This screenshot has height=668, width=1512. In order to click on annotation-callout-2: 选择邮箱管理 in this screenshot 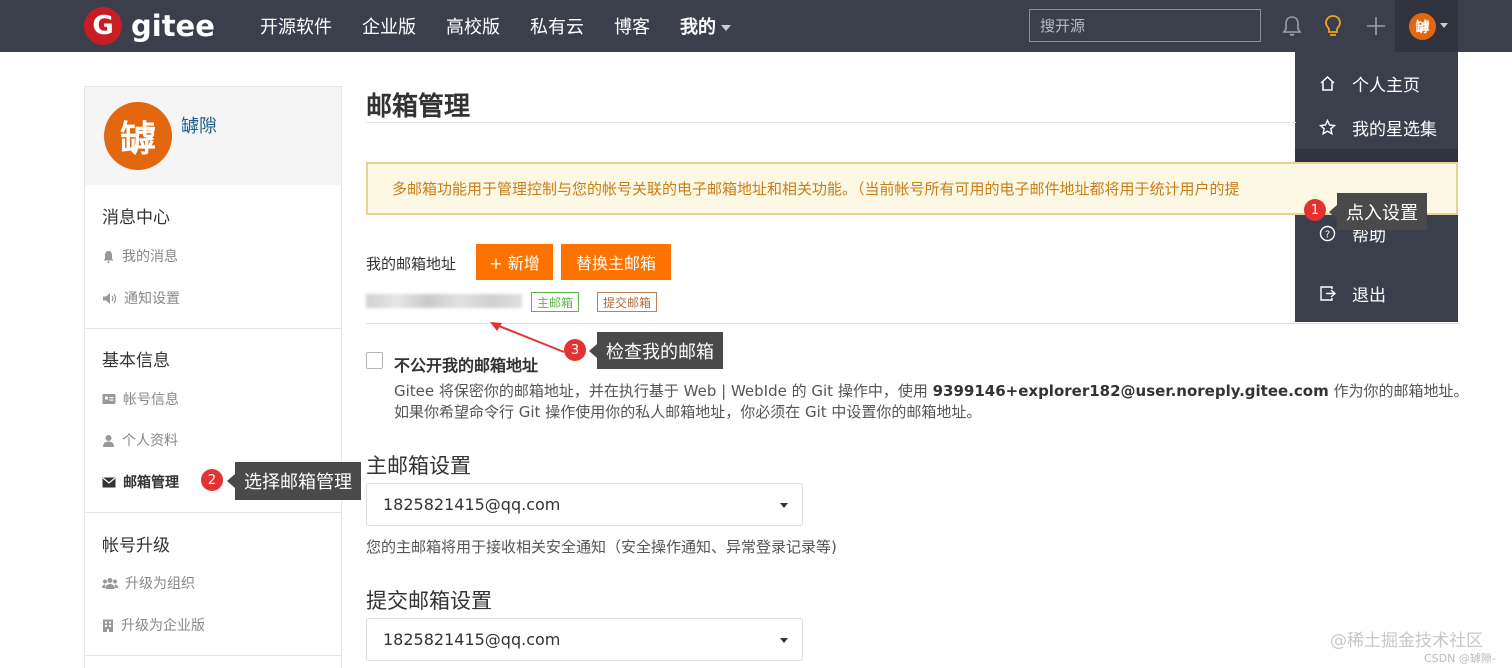, I will do `click(294, 481)`.